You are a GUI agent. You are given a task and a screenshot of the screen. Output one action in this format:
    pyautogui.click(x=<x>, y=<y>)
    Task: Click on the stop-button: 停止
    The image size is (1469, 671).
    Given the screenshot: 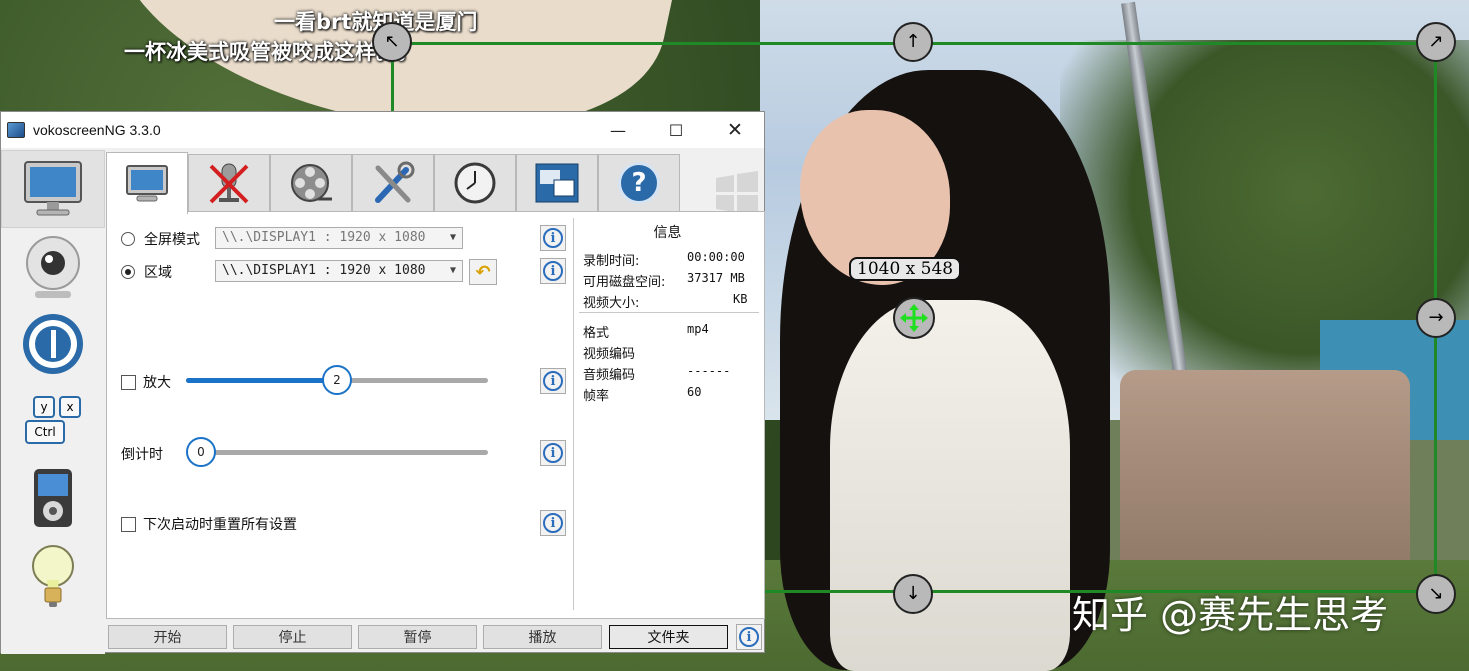 What is the action you would take?
    pyautogui.click(x=292, y=637)
    